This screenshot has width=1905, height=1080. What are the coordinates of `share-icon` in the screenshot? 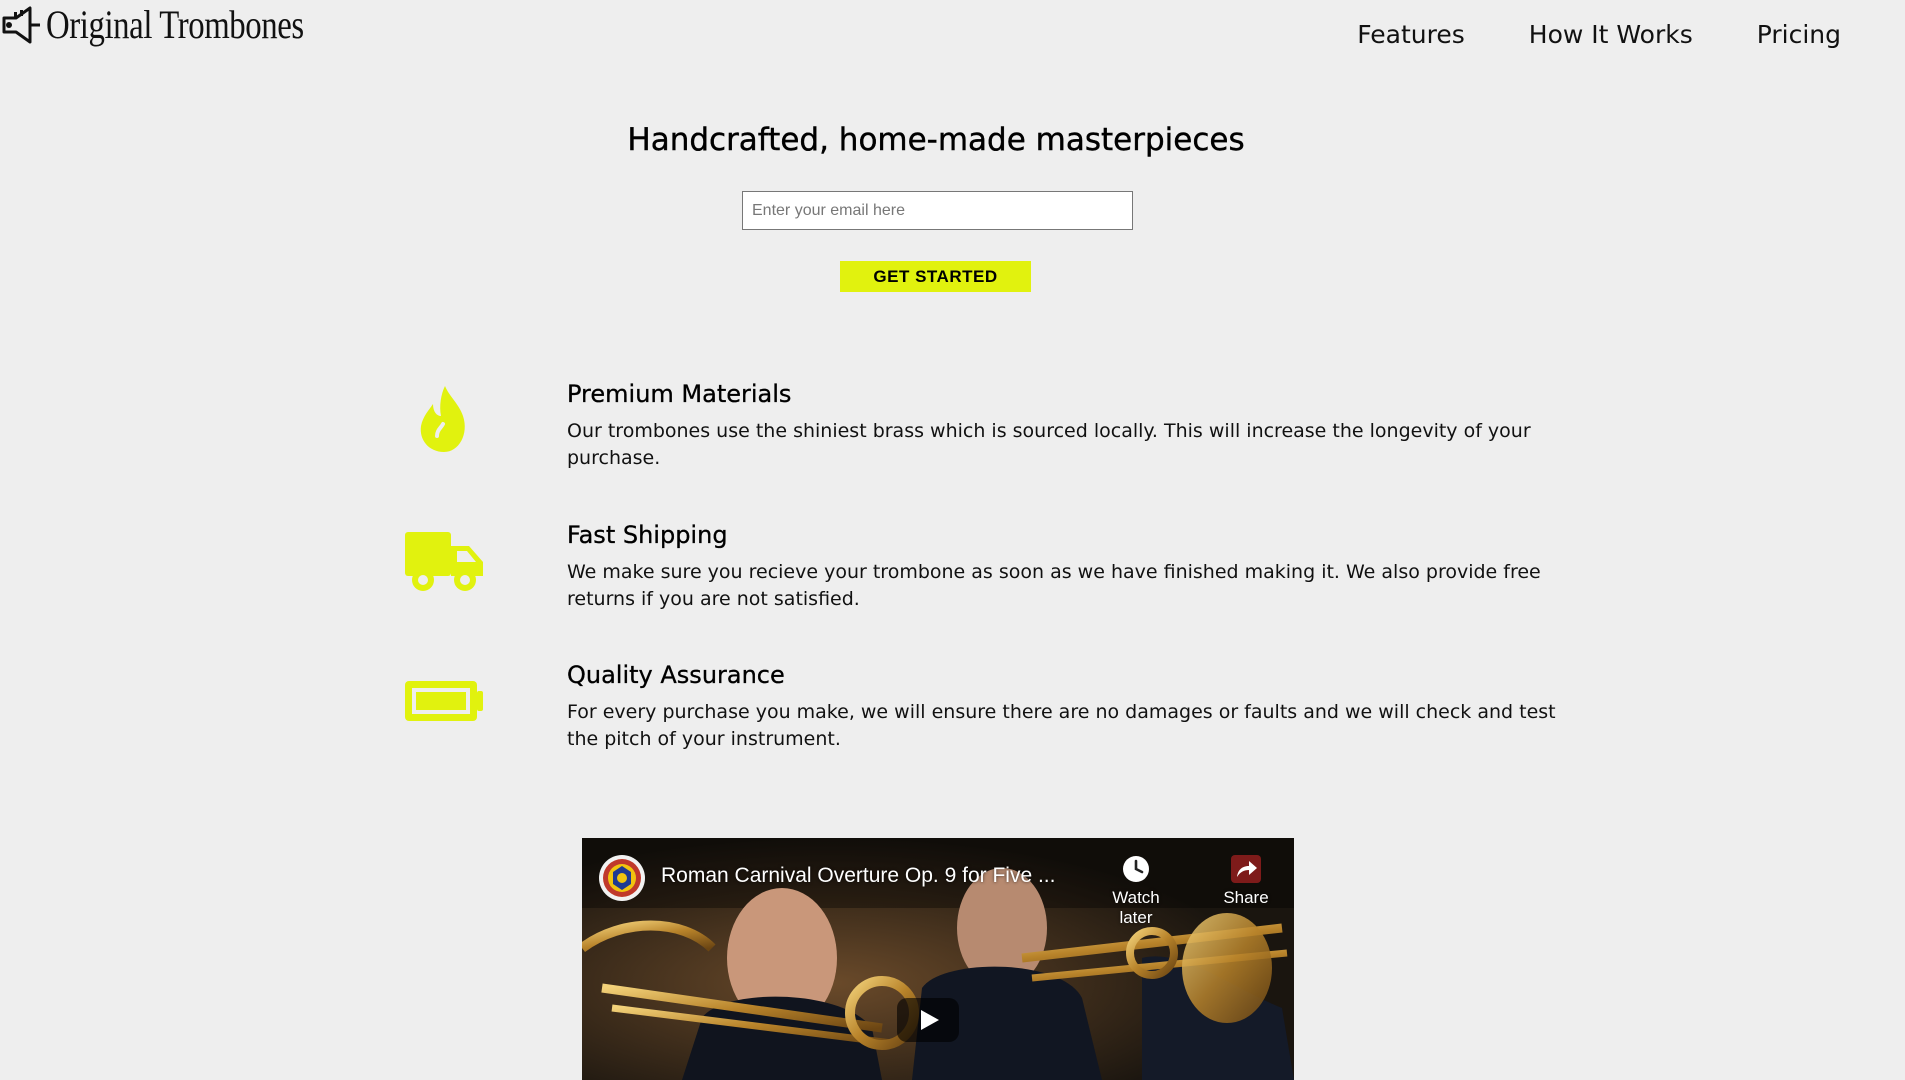 It's located at (1246, 869).